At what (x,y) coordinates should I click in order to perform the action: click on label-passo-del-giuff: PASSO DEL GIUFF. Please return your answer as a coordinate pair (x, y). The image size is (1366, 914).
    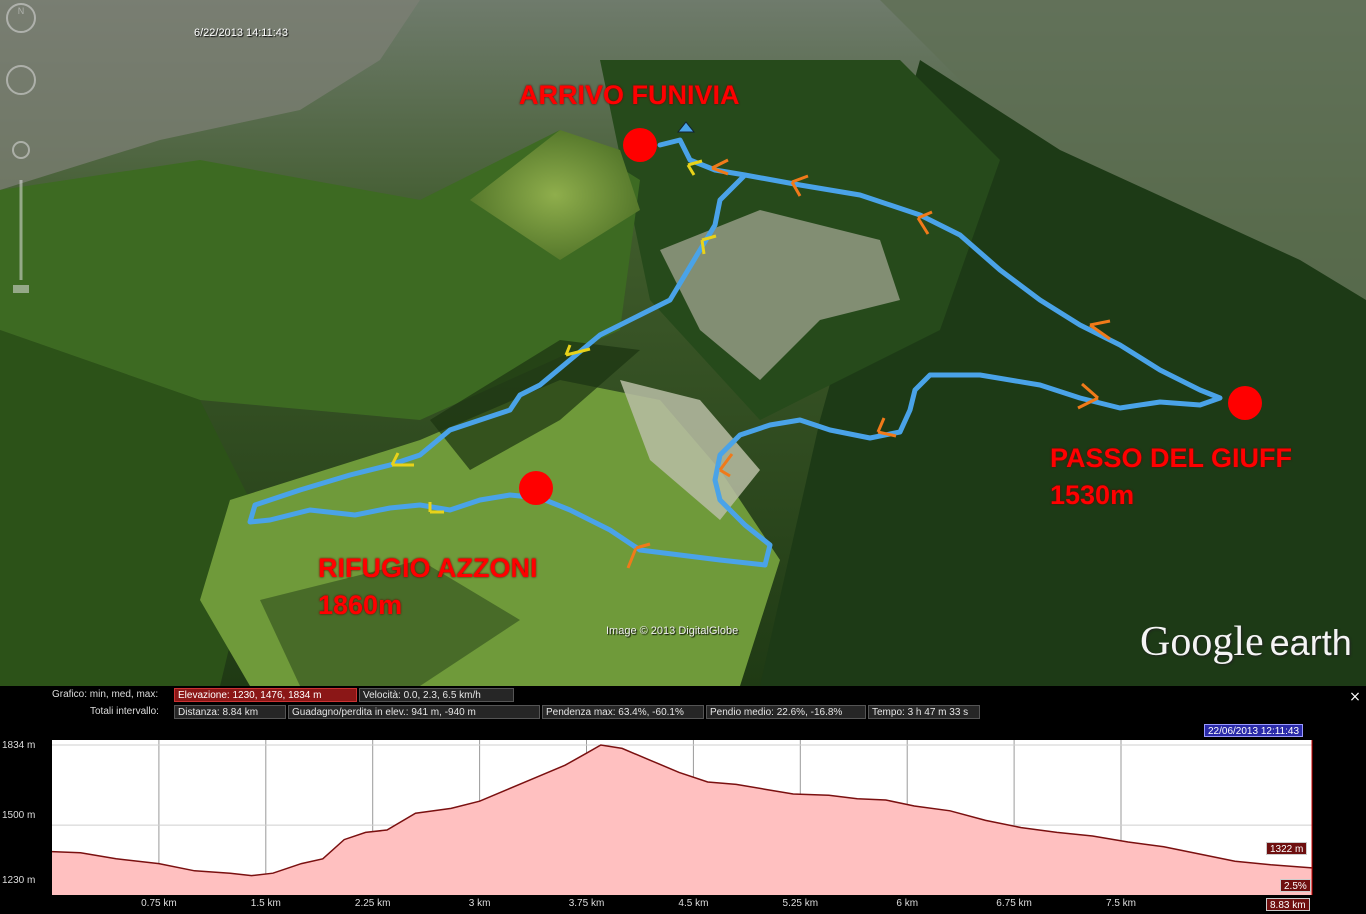
    Looking at the image, I should click on (1171, 458).